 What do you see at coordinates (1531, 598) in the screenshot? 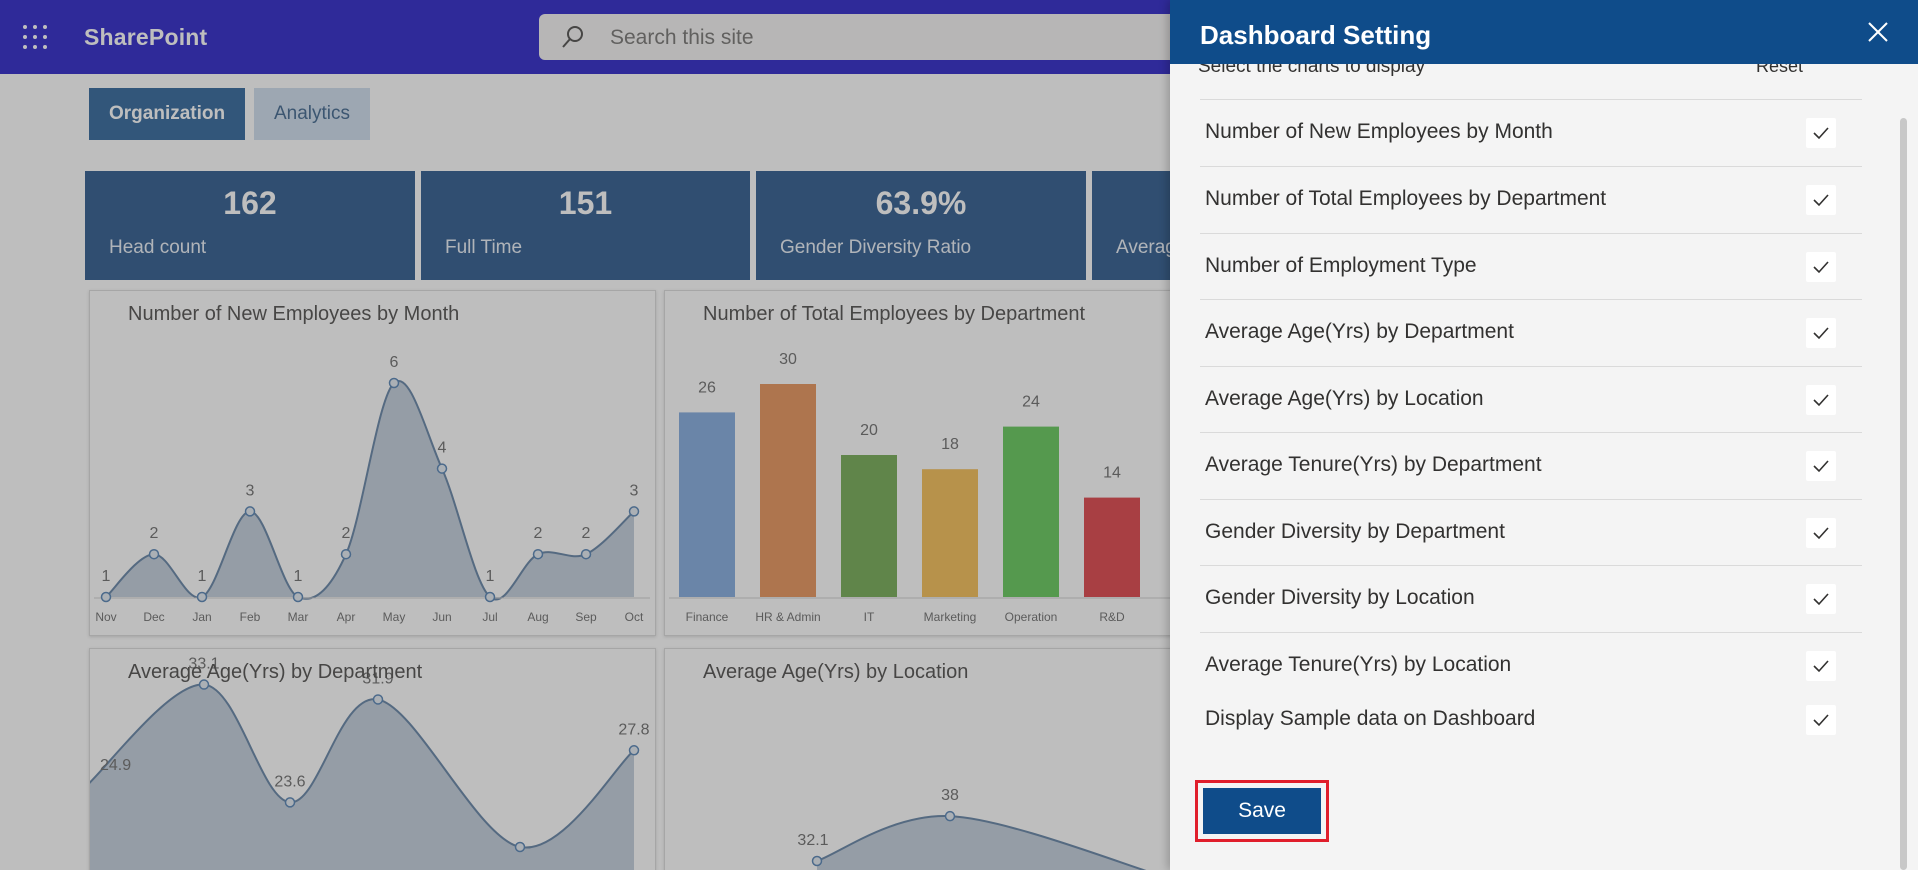
I see `chart-option-row: Gender Diversity by Location` at bounding box center [1531, 598].